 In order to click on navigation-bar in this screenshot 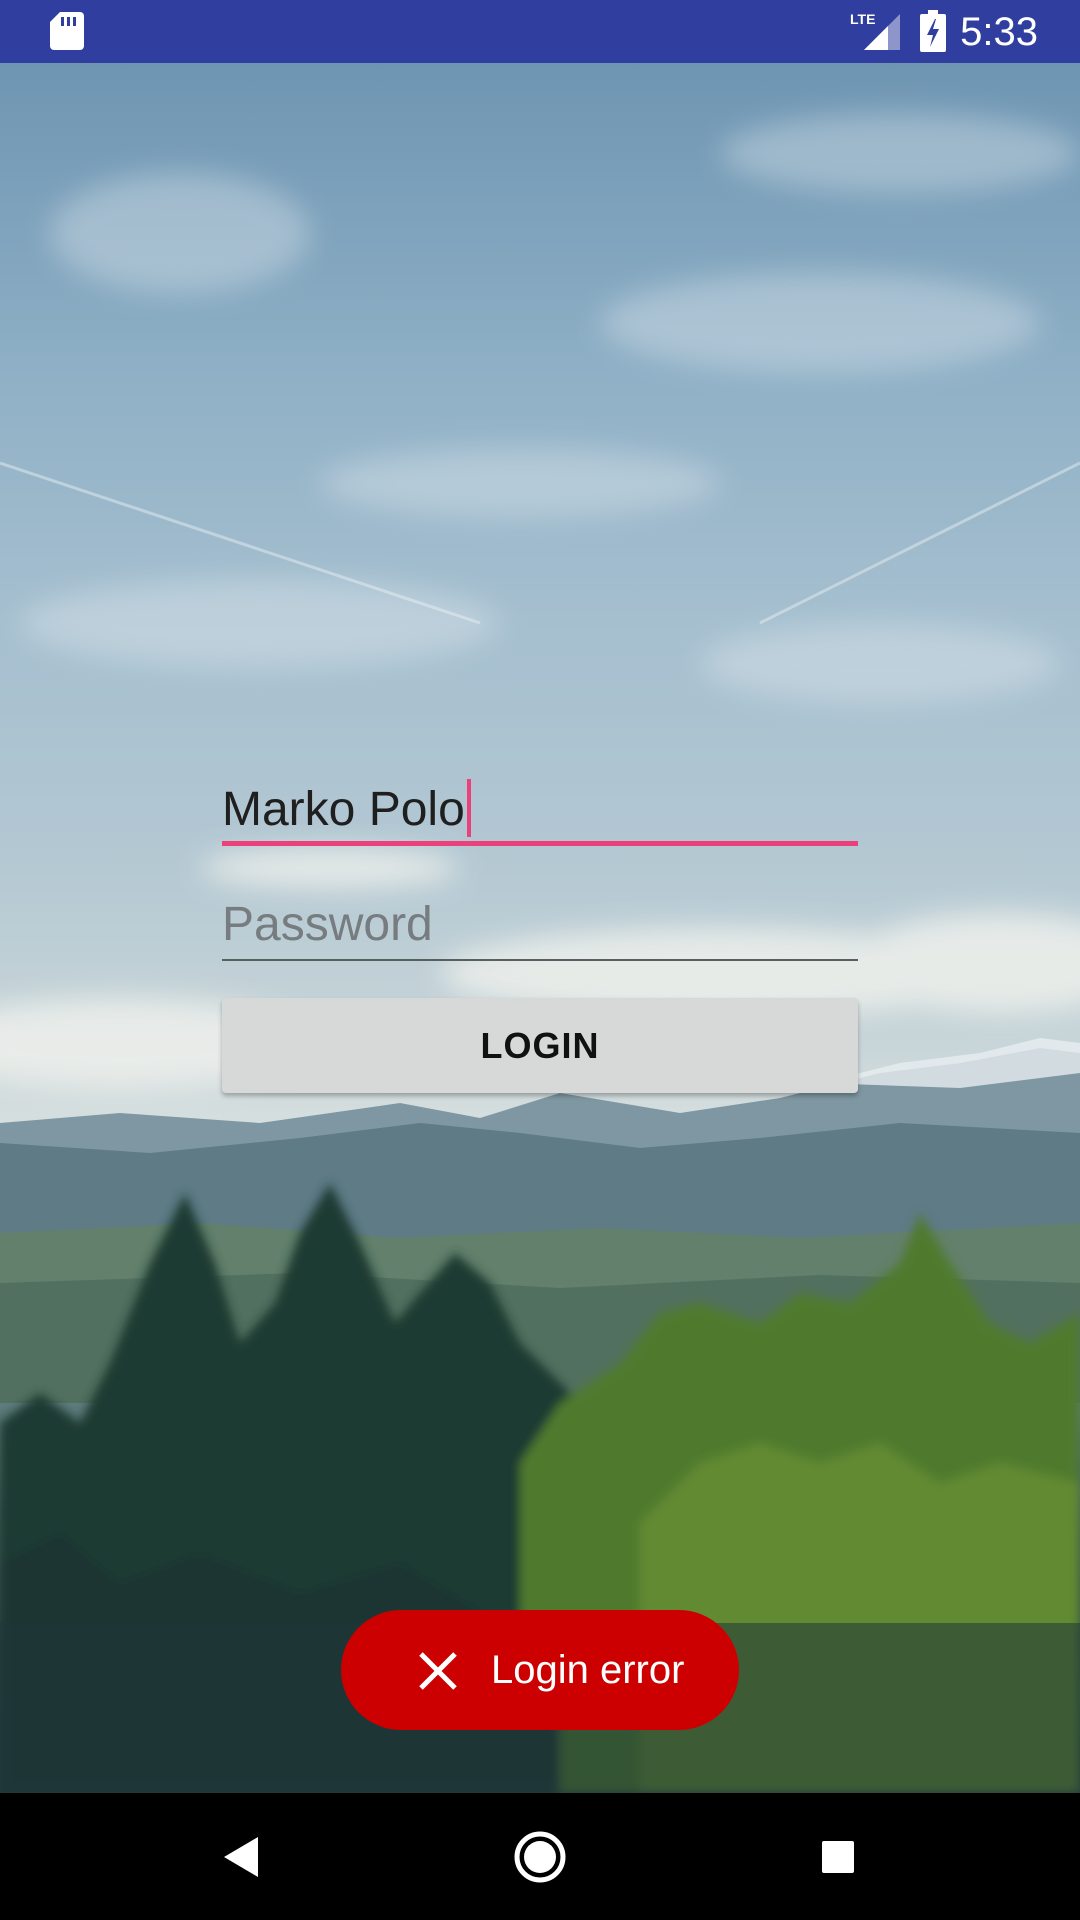, I will do `click(540, 1856)`.